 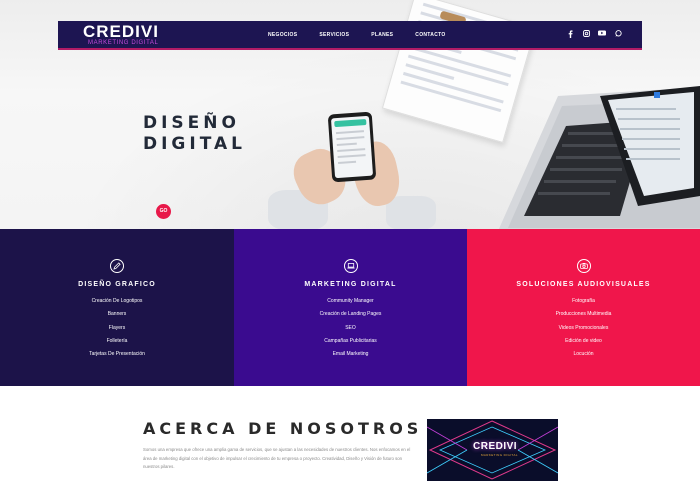 I want to click on pen-icon, so click(x=117, y=266).